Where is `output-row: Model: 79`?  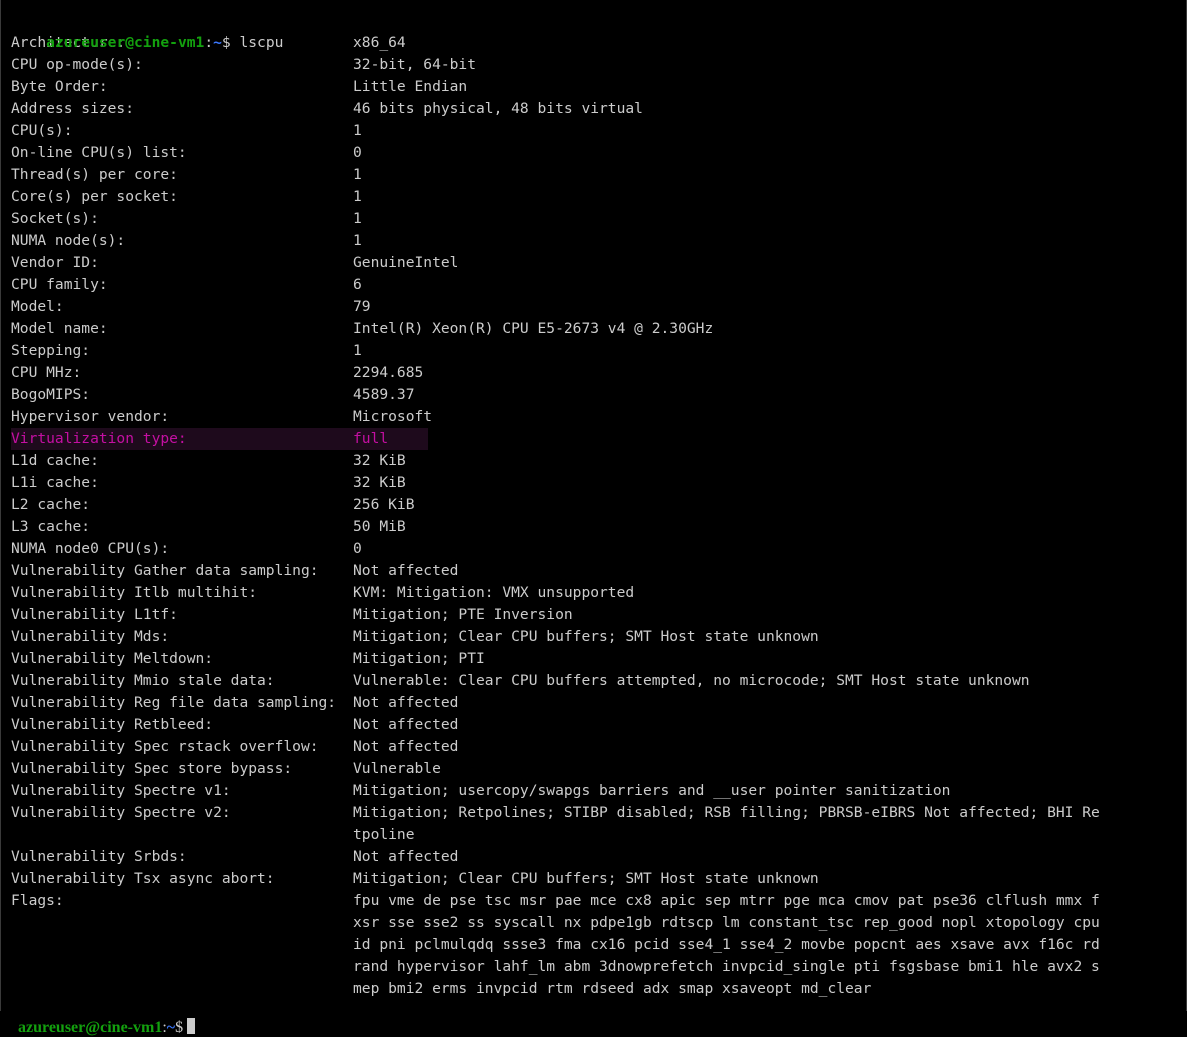
output-row: Model: 79 is located at coordinates (598, 307).